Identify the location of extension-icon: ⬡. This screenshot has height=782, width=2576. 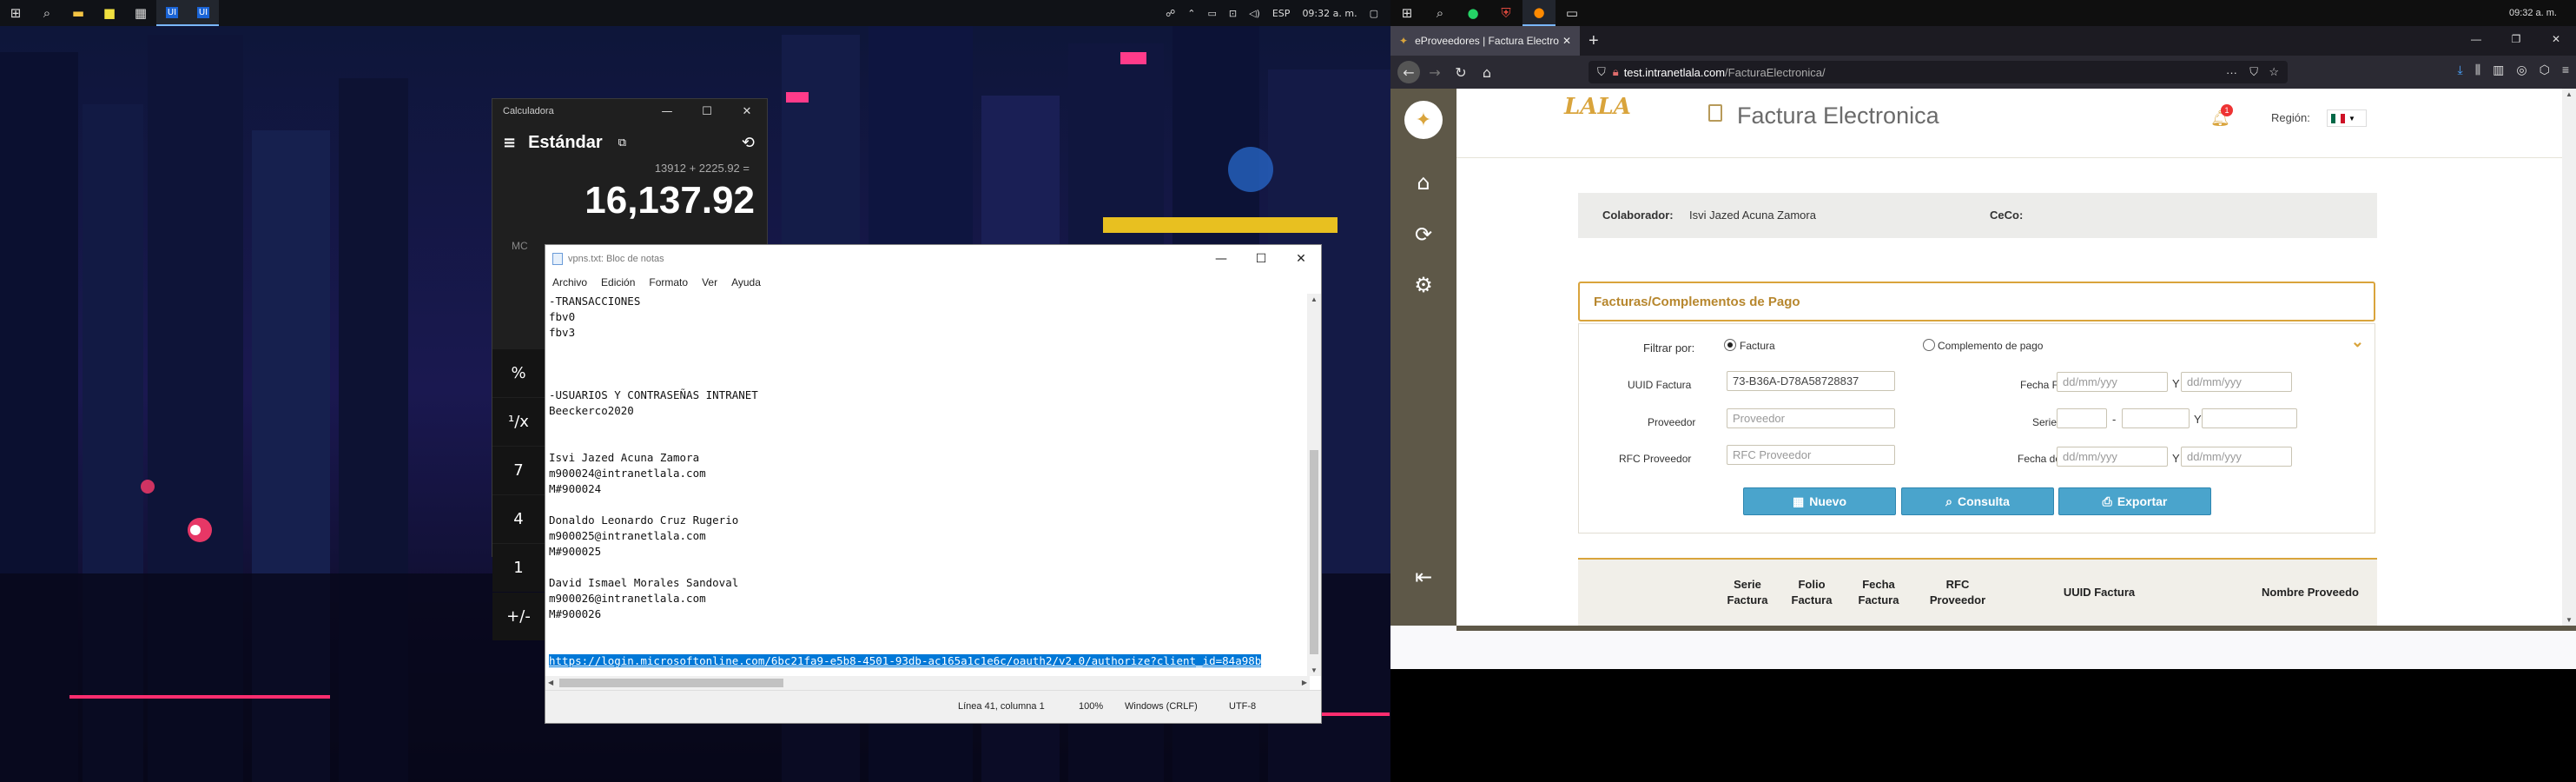
(2545, 70).